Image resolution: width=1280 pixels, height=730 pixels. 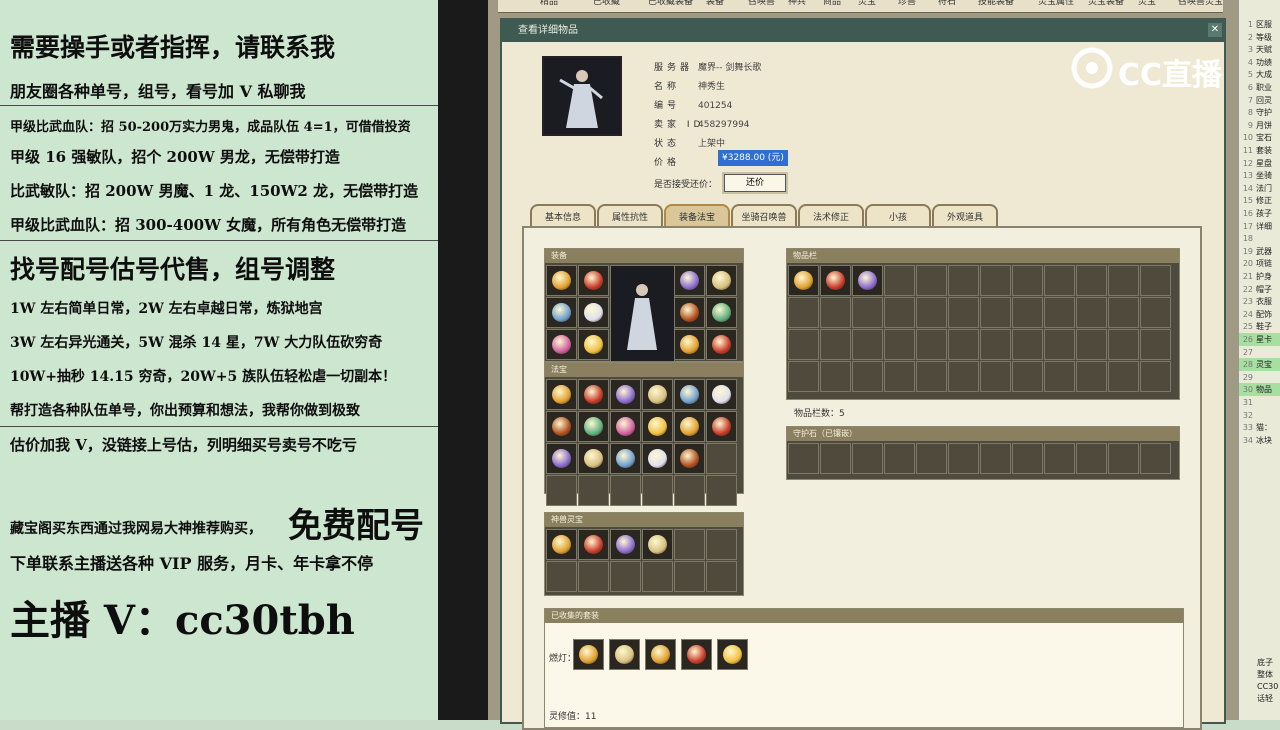 What do you see at coordinates (898, 216) in the screenshot?
I see `tab-child: 小孩` at bounding box center [898, 216].